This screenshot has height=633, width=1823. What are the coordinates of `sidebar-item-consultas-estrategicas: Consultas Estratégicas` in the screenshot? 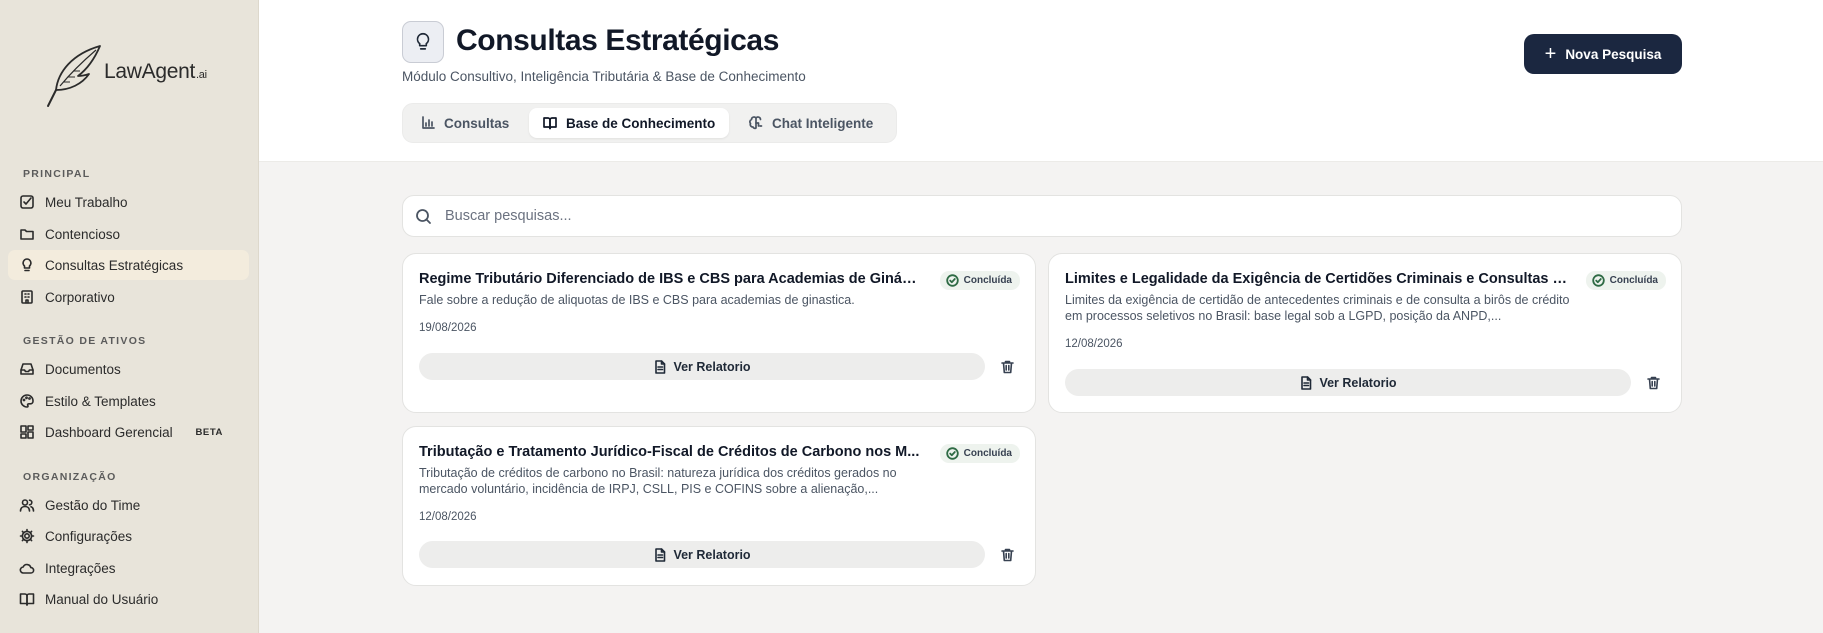 It's located at (128, 265).